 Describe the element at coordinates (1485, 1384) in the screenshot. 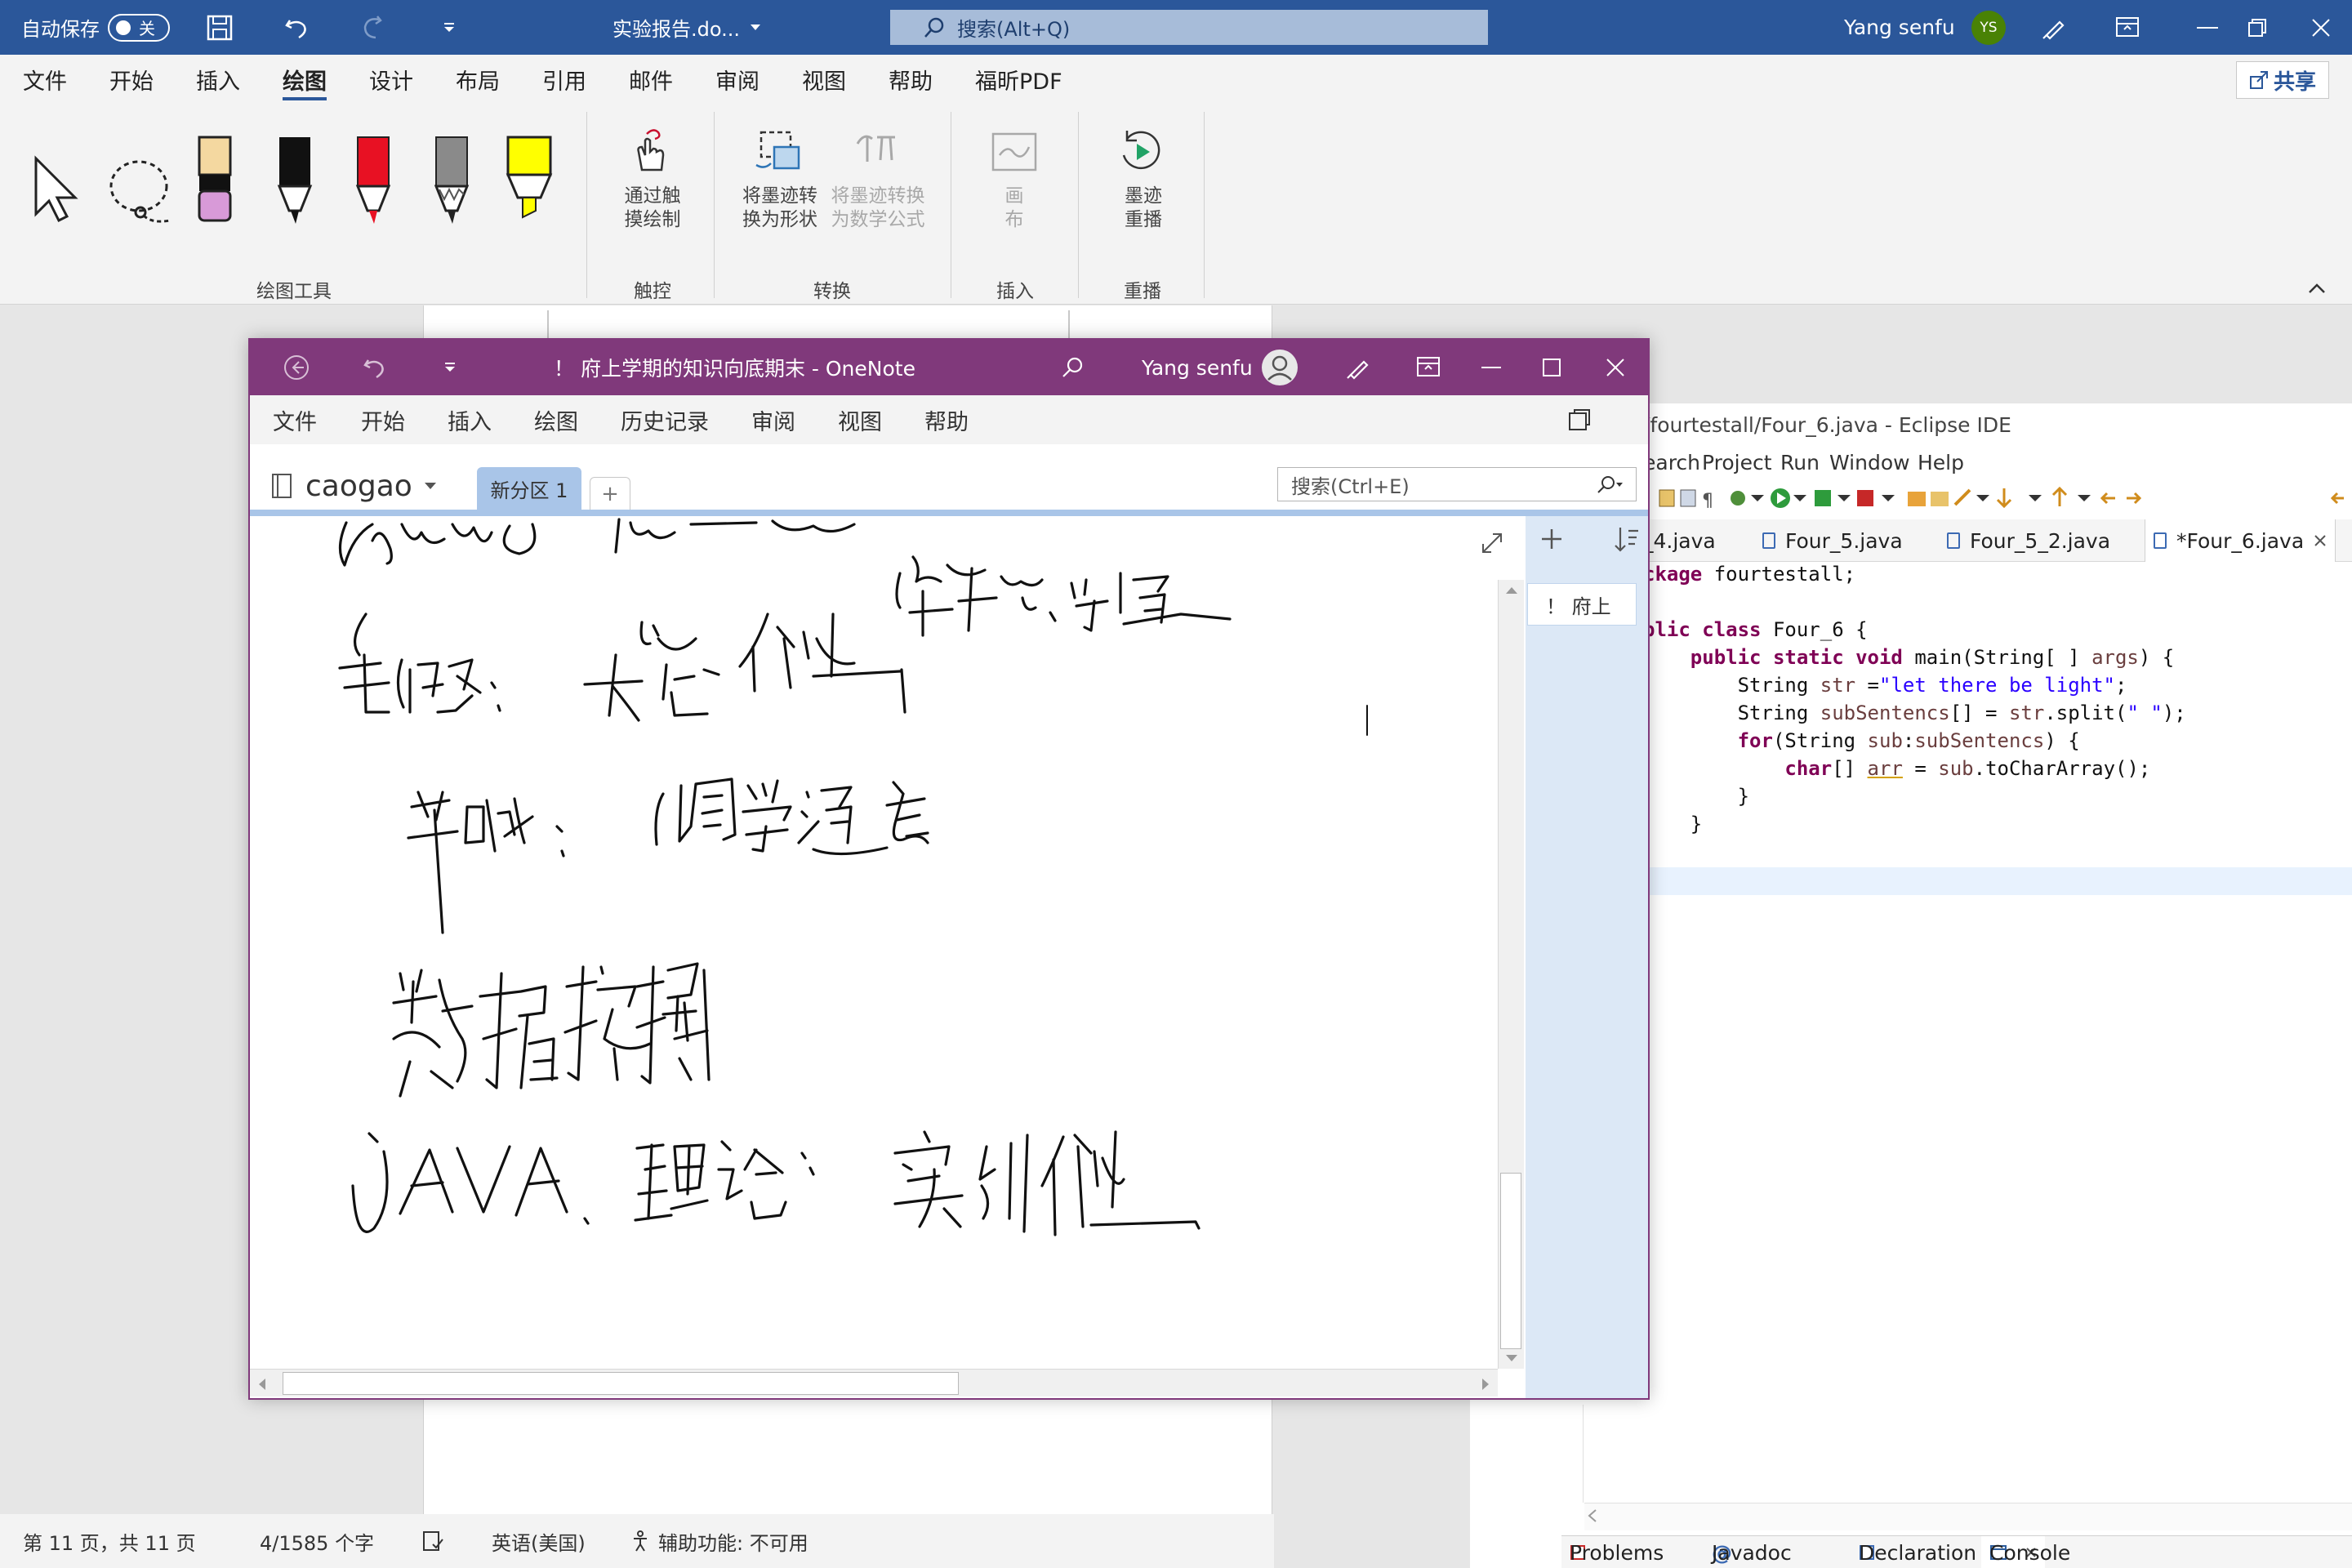

I see `scroll-right-icon` at that location.